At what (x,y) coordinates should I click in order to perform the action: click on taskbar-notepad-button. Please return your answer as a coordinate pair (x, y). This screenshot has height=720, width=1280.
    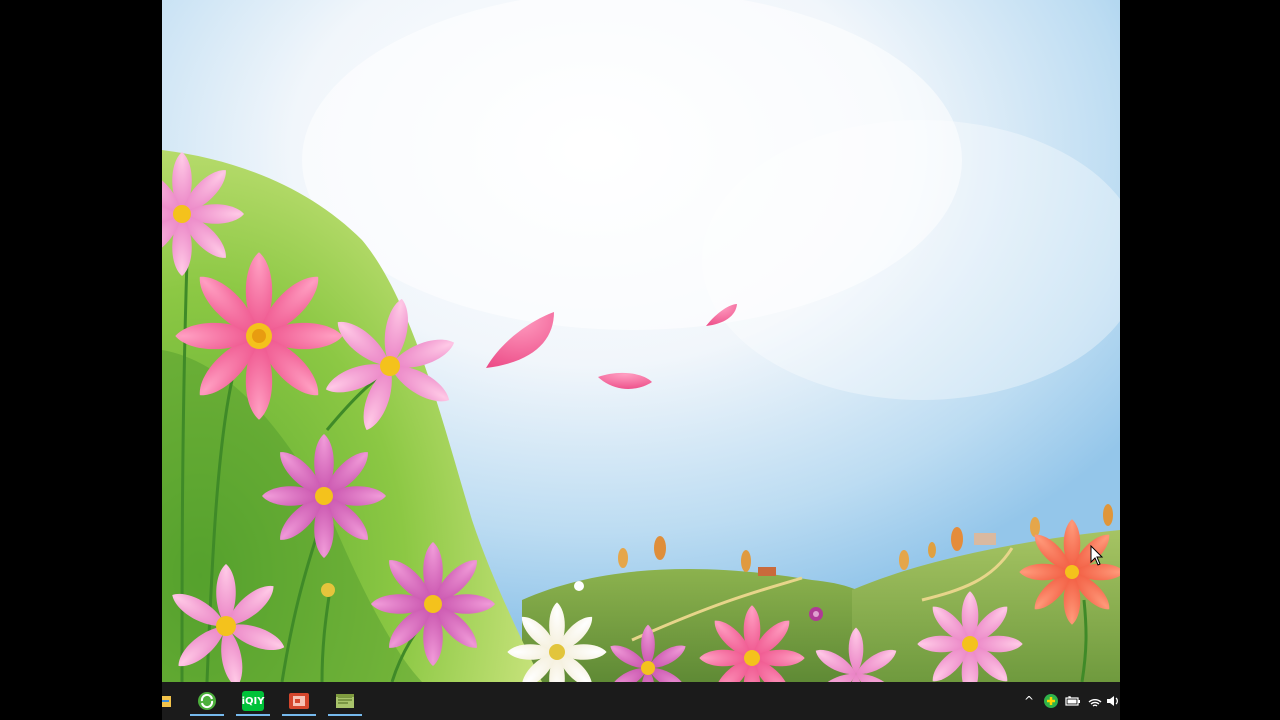
    Looking at the image, I should click on (345, 701).